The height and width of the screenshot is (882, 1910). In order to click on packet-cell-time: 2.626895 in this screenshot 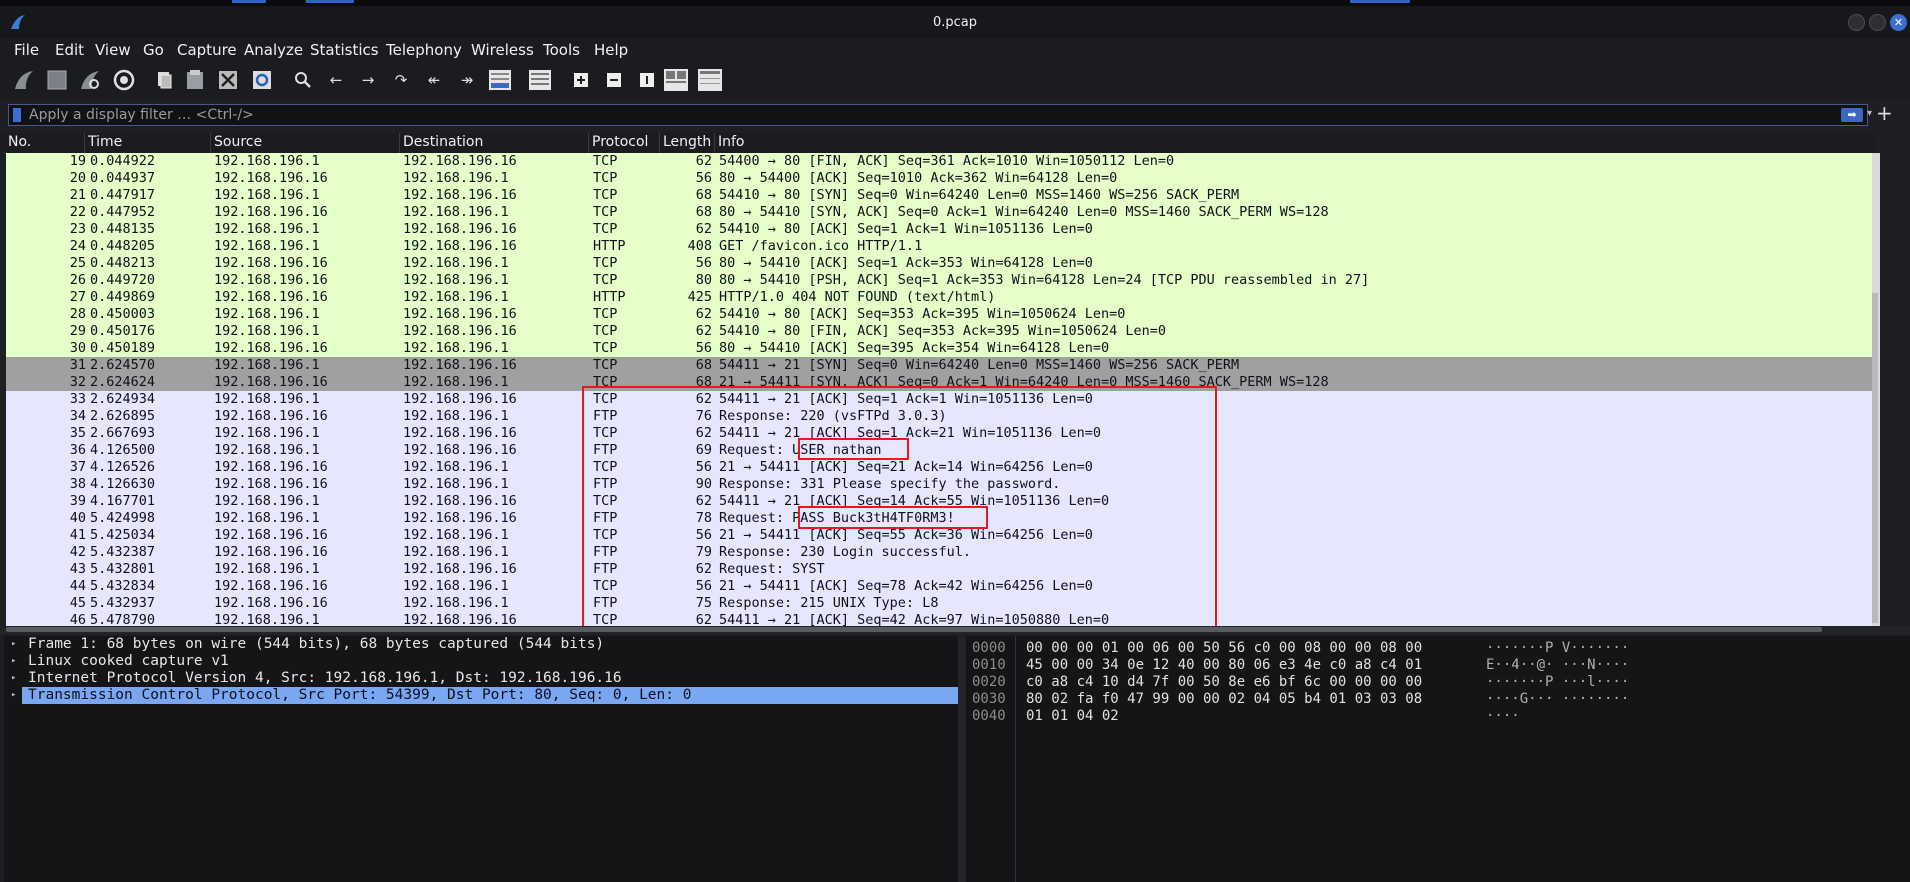, I will do `click(123, 416)`.